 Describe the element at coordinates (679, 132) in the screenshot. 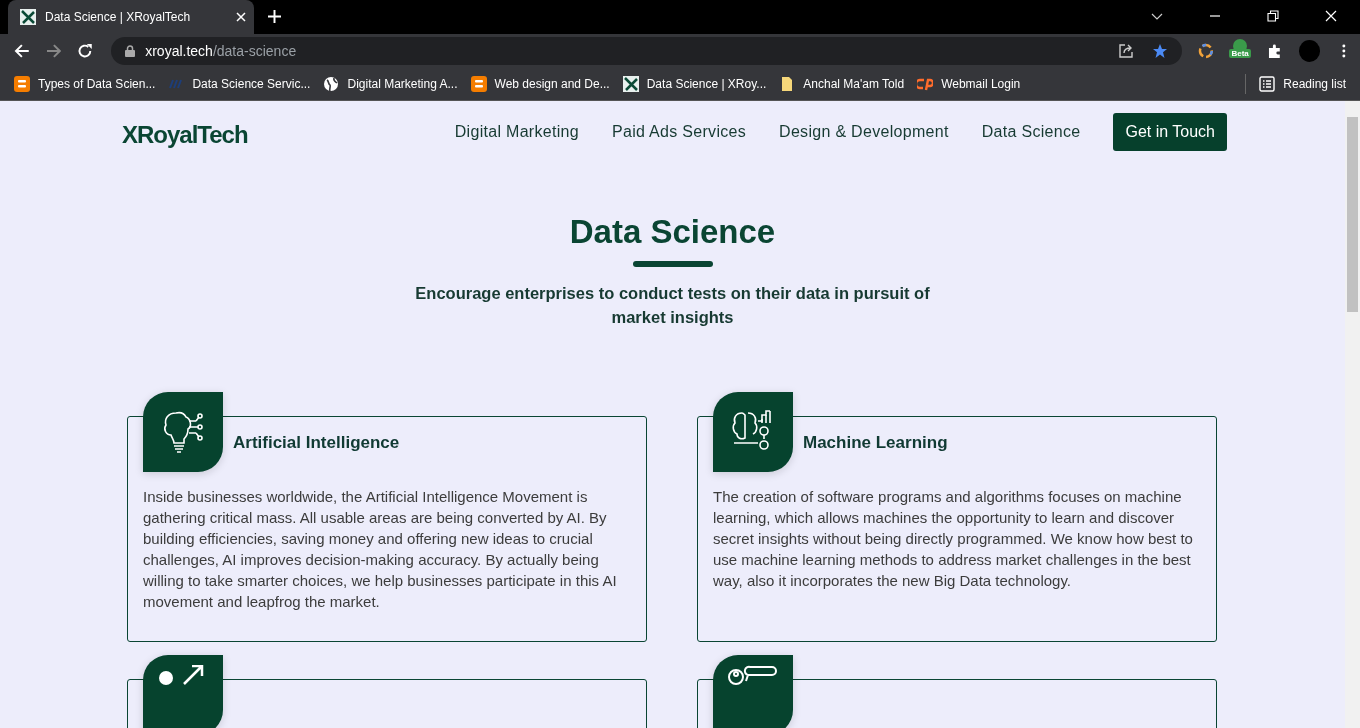

I see `nav-link: Paid Ads Services` at that location.